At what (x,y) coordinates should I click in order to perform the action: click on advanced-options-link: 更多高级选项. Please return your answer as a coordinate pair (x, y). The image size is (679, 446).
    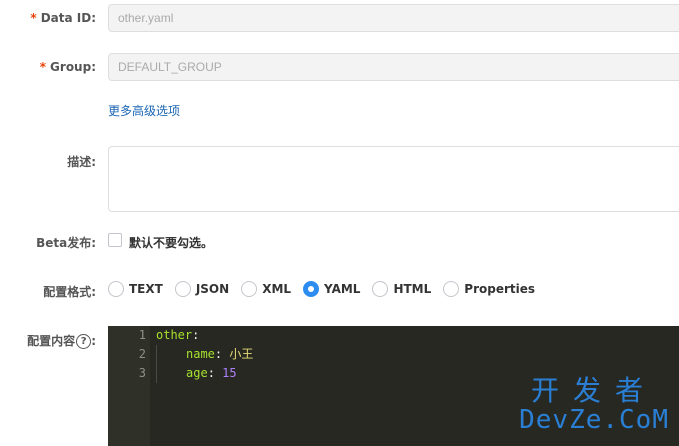
    Looking at the image, I should click on (144, 110).